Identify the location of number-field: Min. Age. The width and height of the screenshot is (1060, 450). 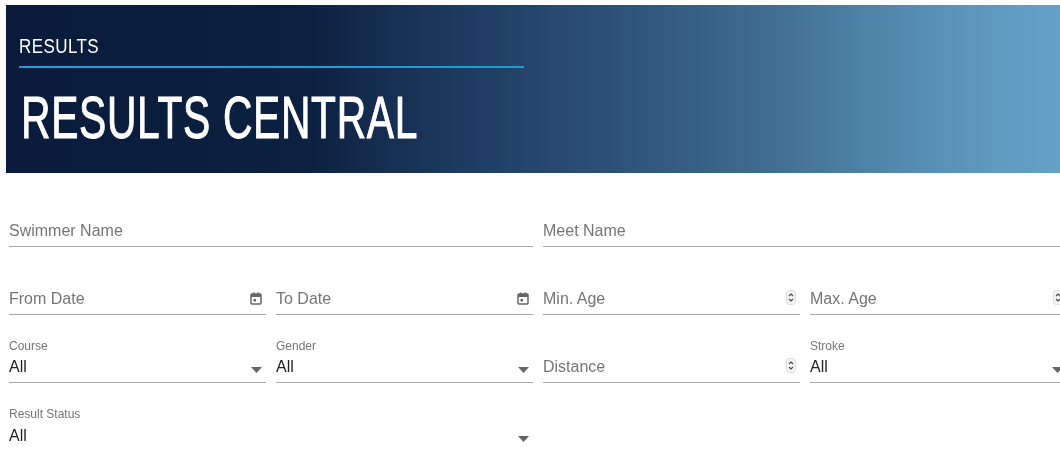
(671, 281).